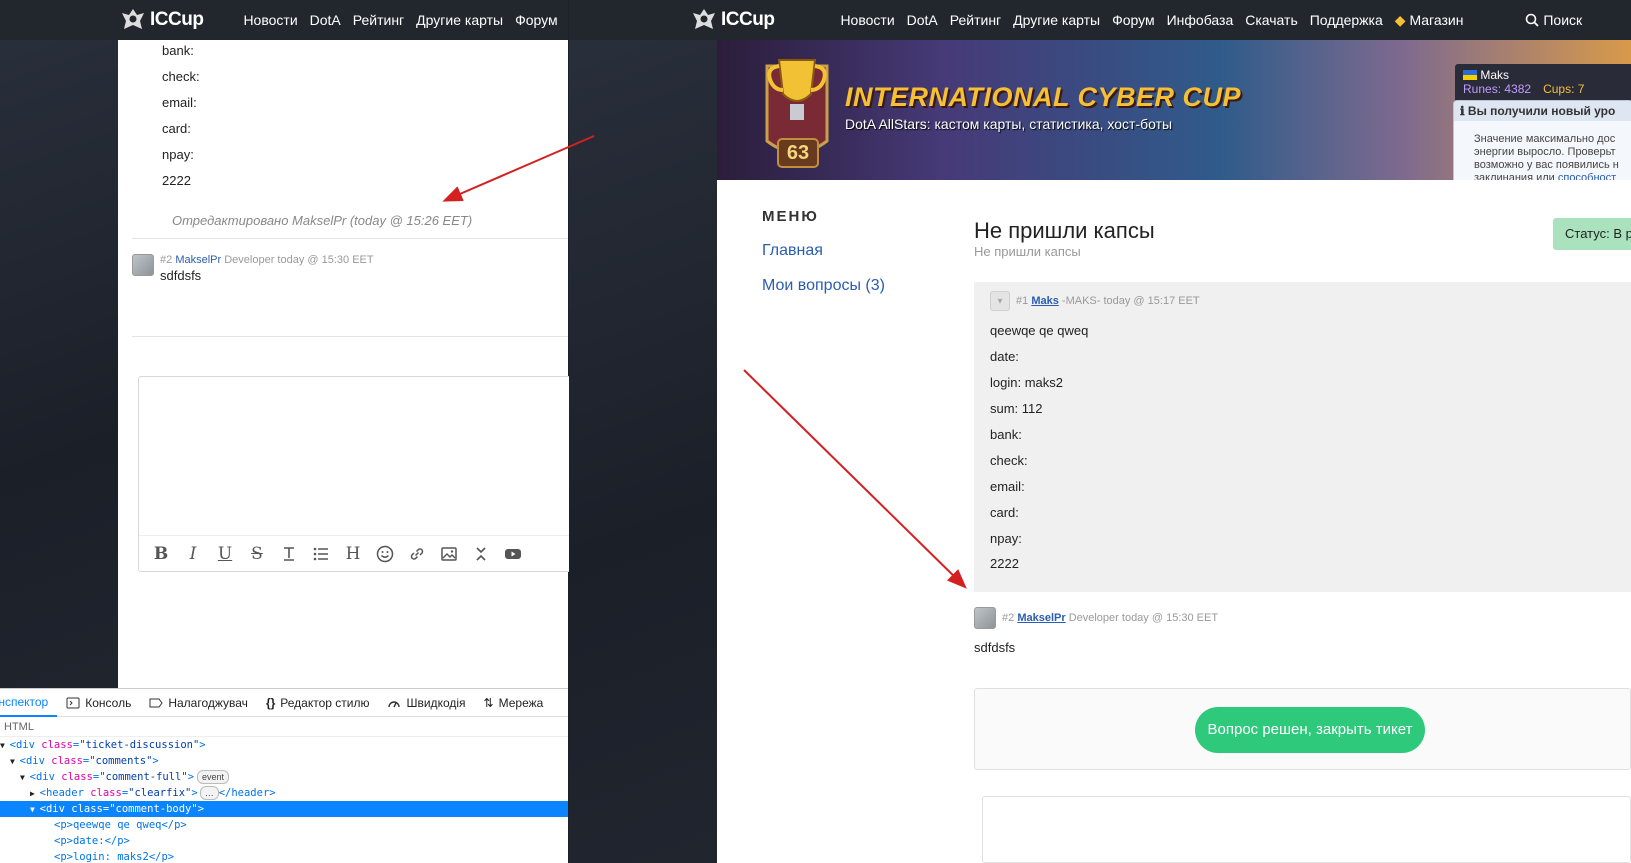 The height and width of the screenshot is (863, 1631). Describe the element at coordinates (325, 260) in the screenshot. I see `comment-time: today @ 15:30 EET` at that location.